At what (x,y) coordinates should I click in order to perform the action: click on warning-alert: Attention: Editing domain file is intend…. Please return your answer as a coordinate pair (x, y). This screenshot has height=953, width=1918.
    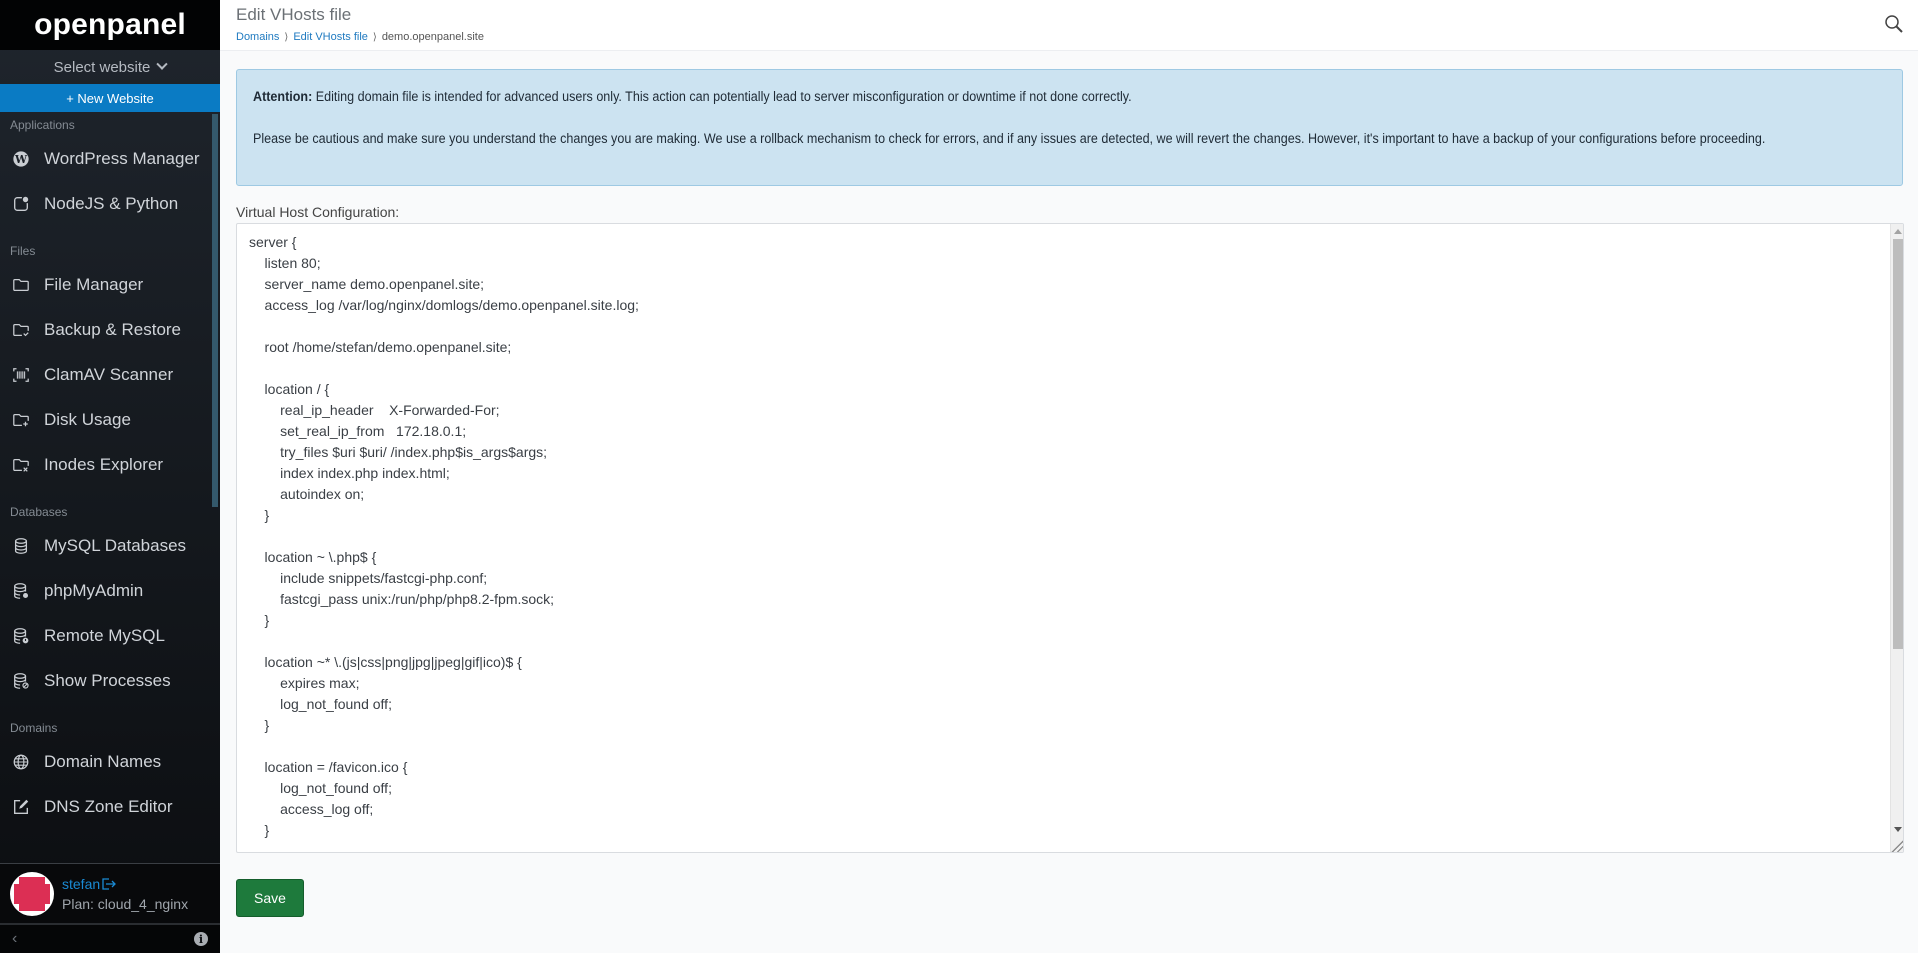
    Looking at the image, I should click on (1069, 127).